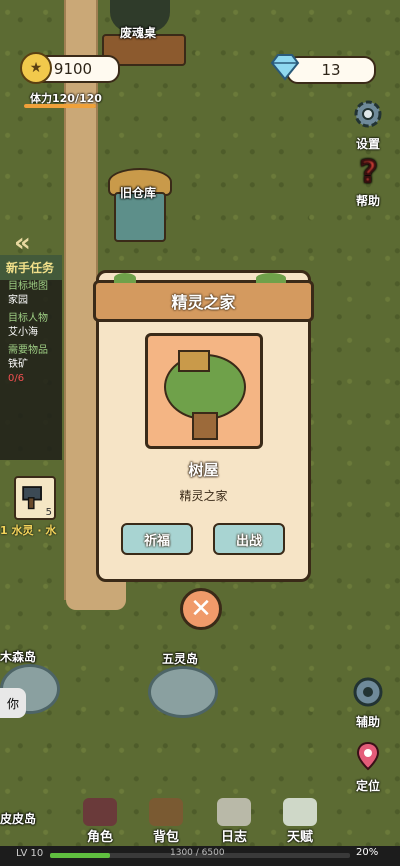  What do you see at coordinates (367, 722) in the screenshot?
I see `assist-label: 辅助` at bounding box center [367, 722].